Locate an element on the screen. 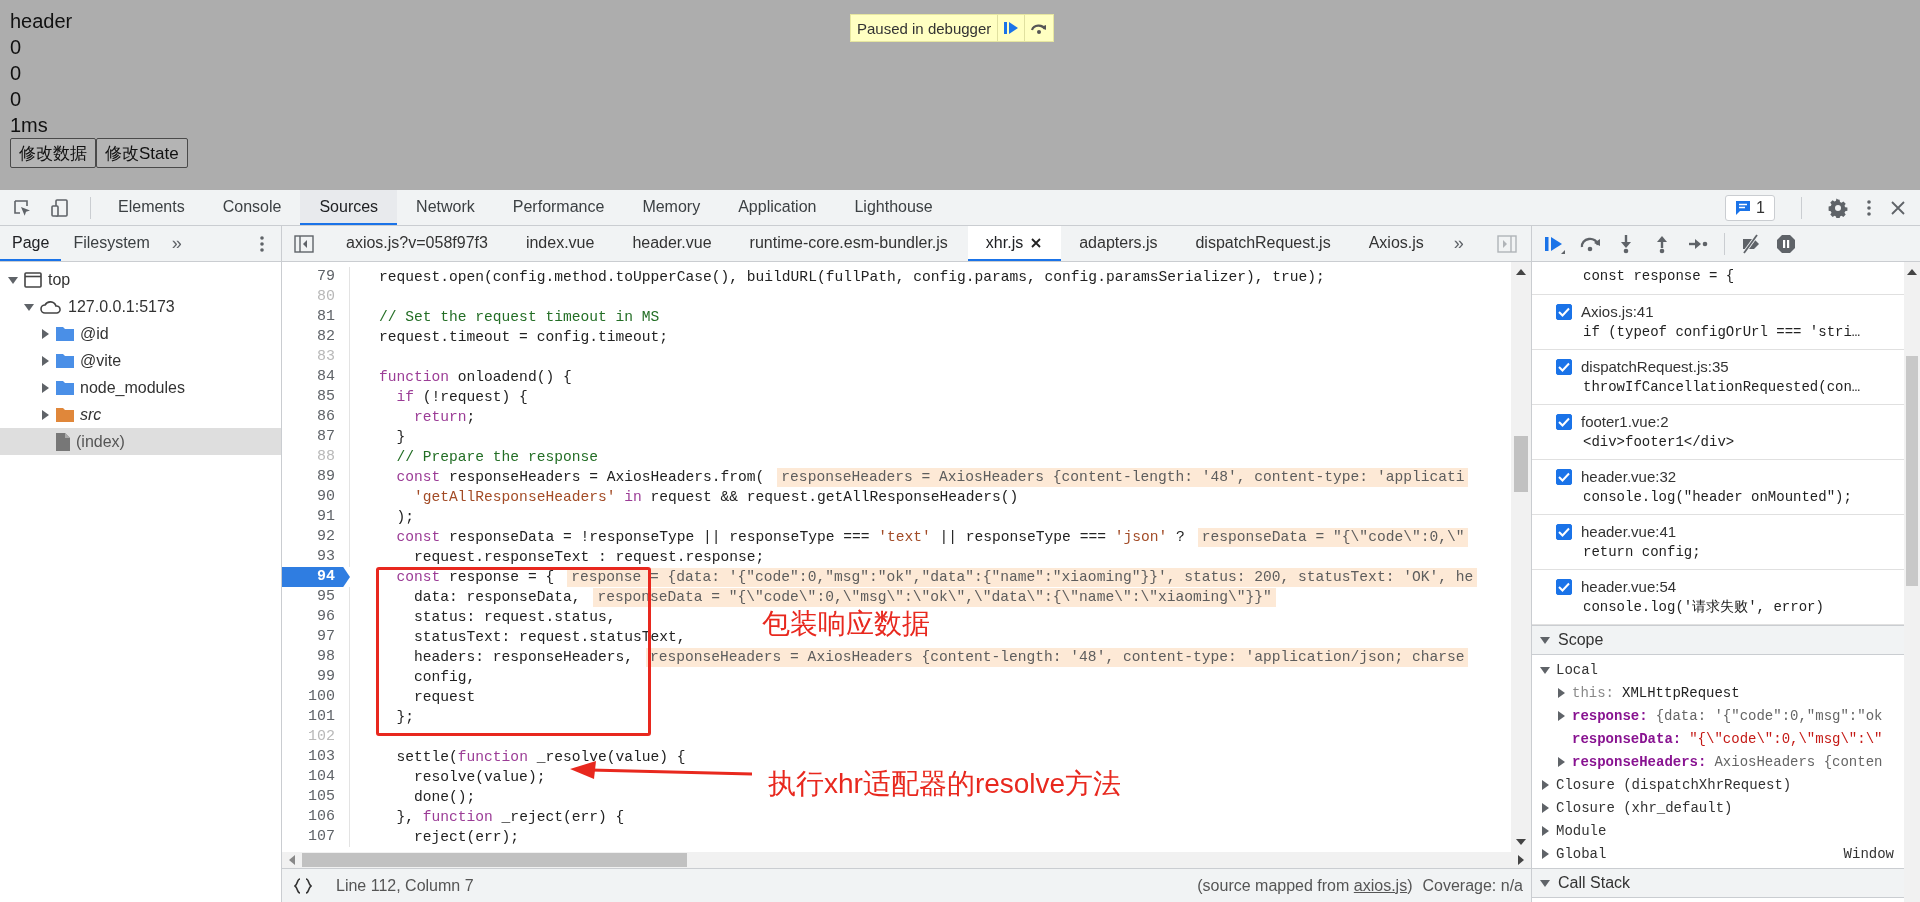  scroll-down-icon is located at coordinates (1521, 842).